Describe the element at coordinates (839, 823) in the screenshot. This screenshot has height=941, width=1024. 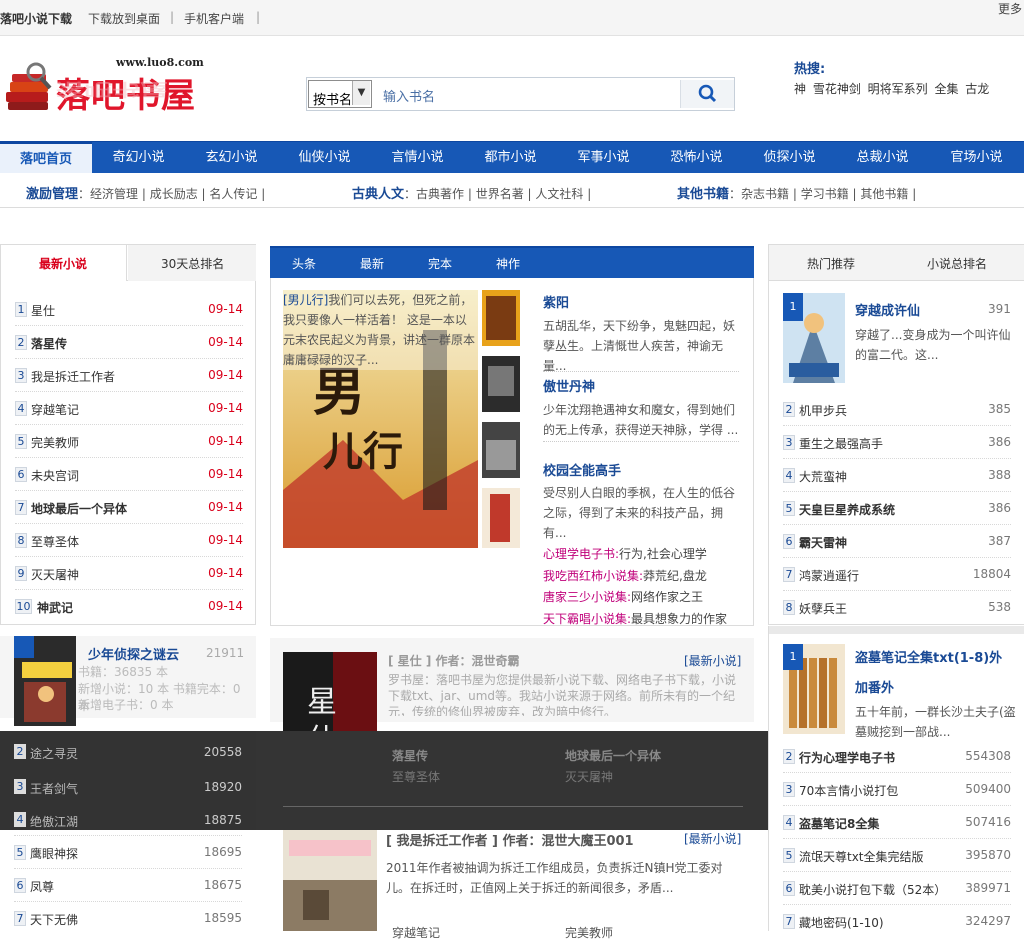
I see `book-title: 盗墓笔记8全集` at that location.